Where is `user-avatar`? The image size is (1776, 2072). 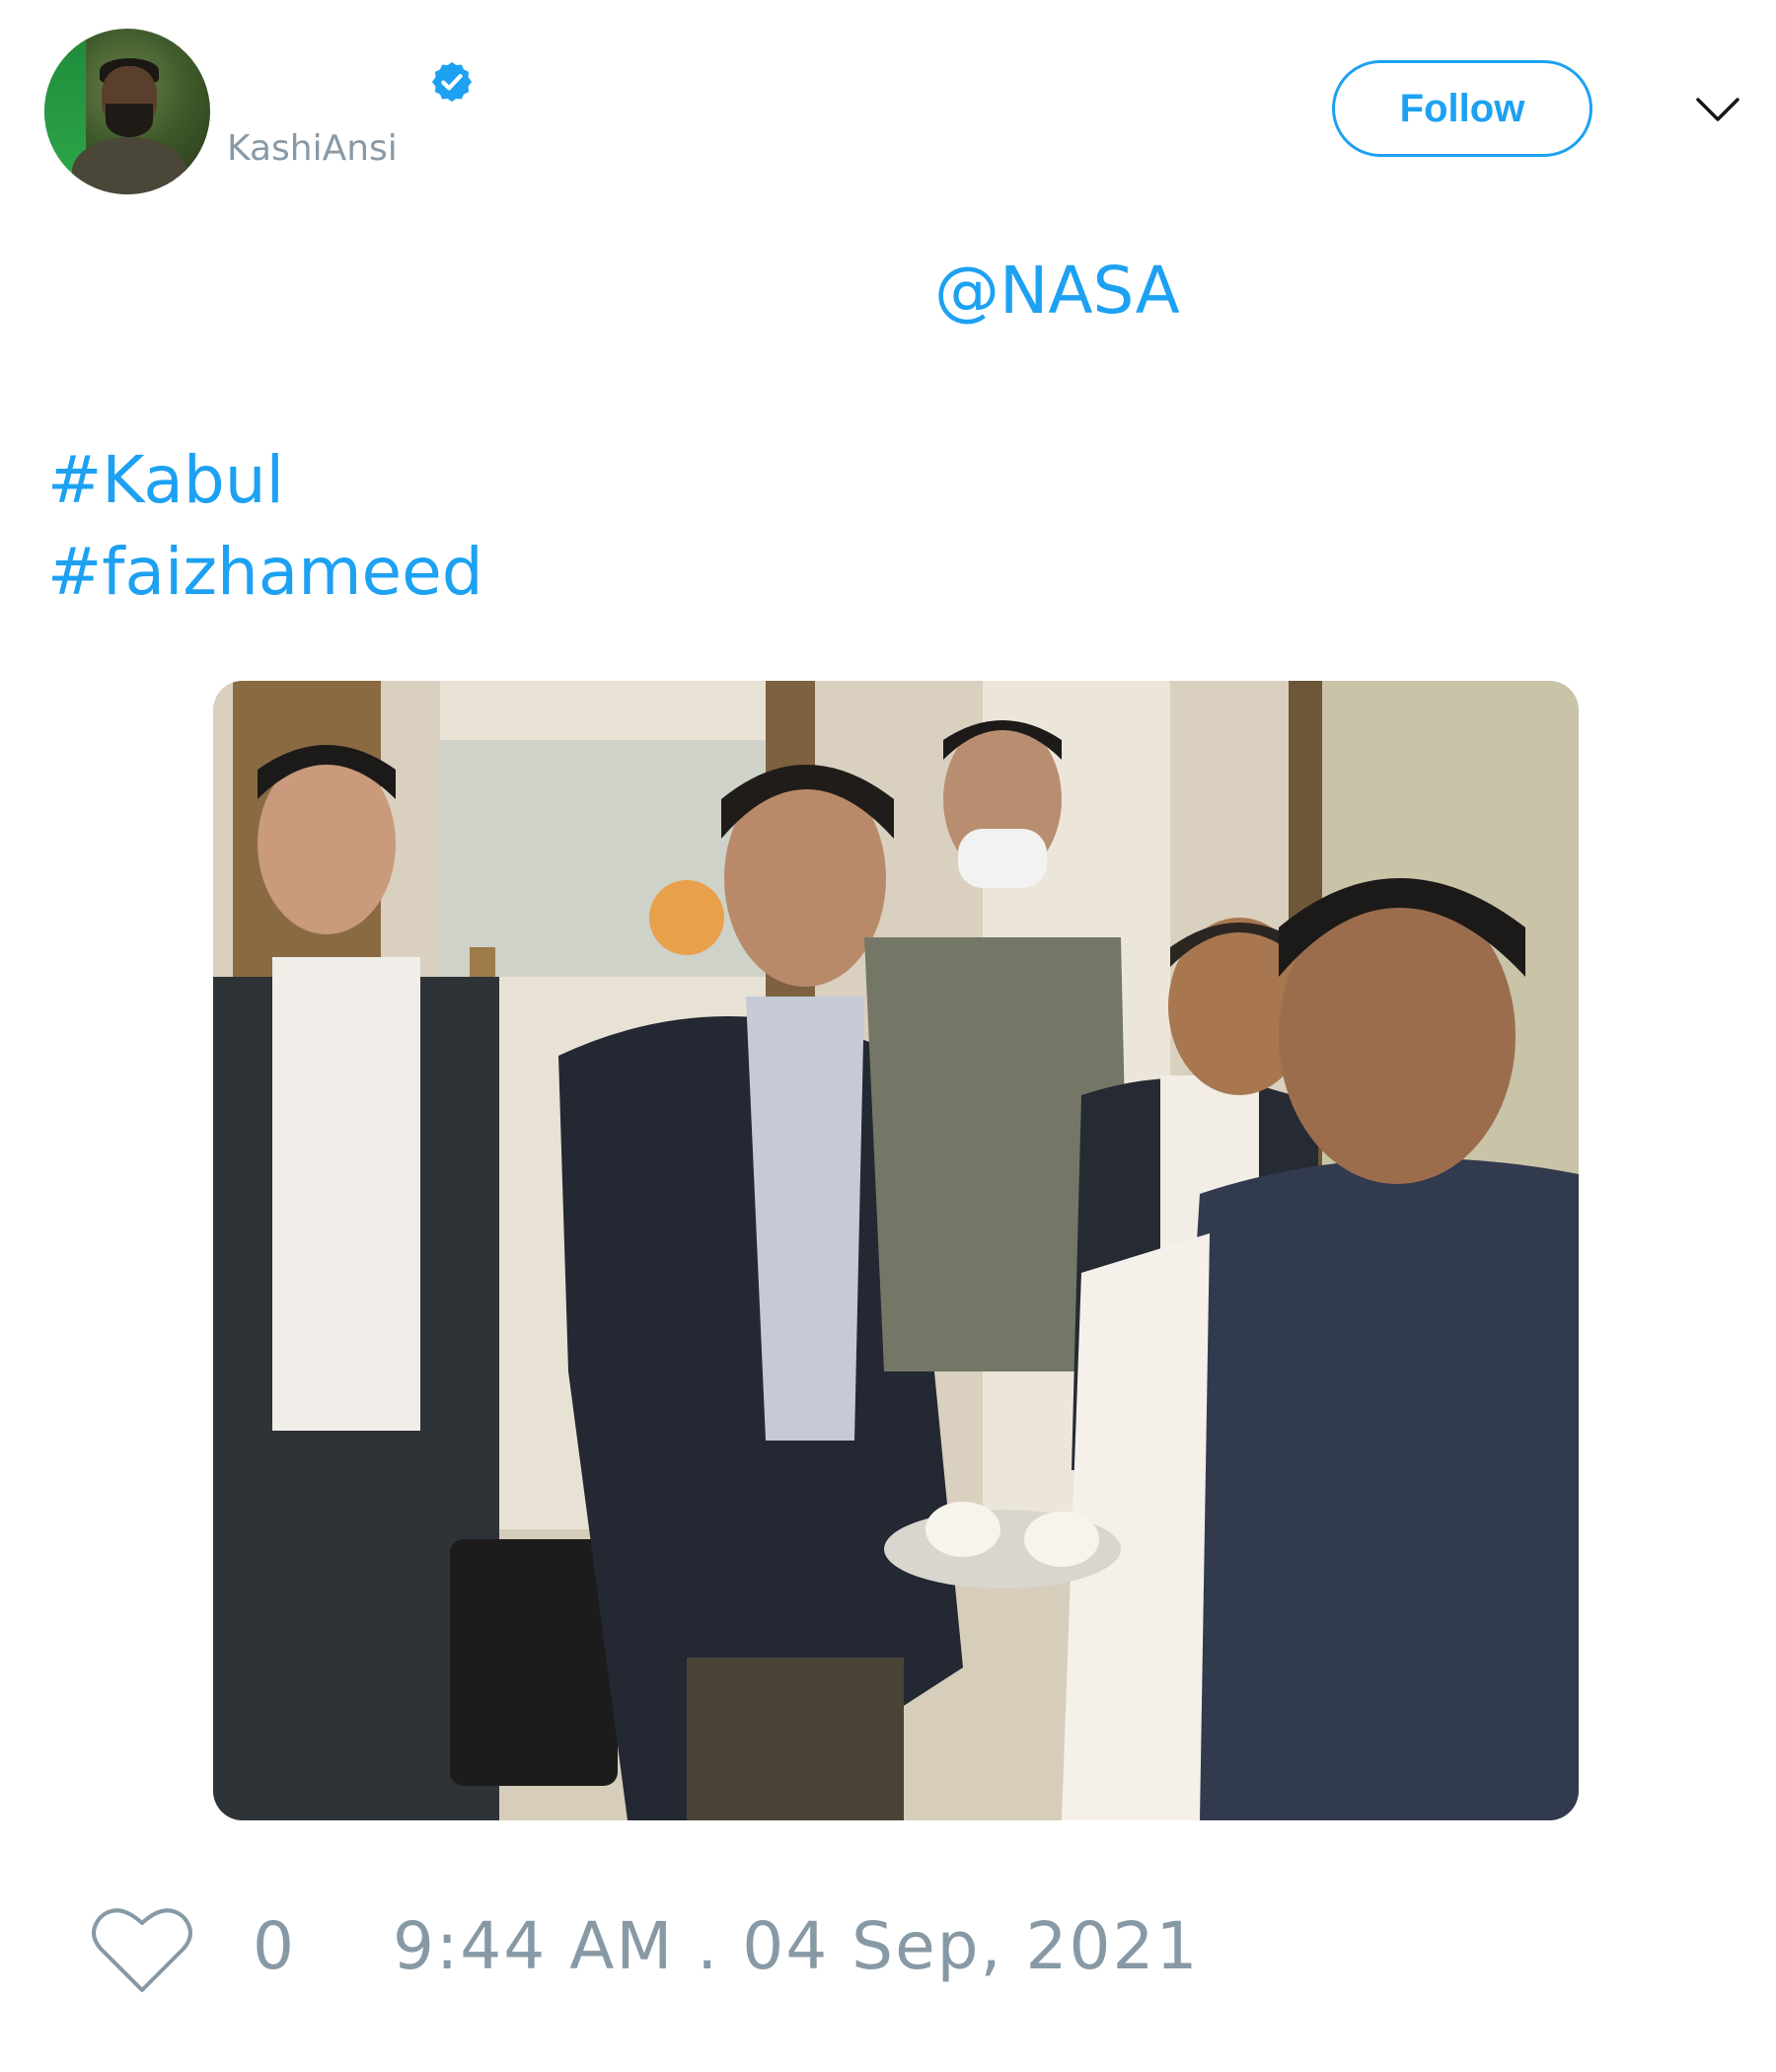
user-avatar is located at coordinates (127, 112).